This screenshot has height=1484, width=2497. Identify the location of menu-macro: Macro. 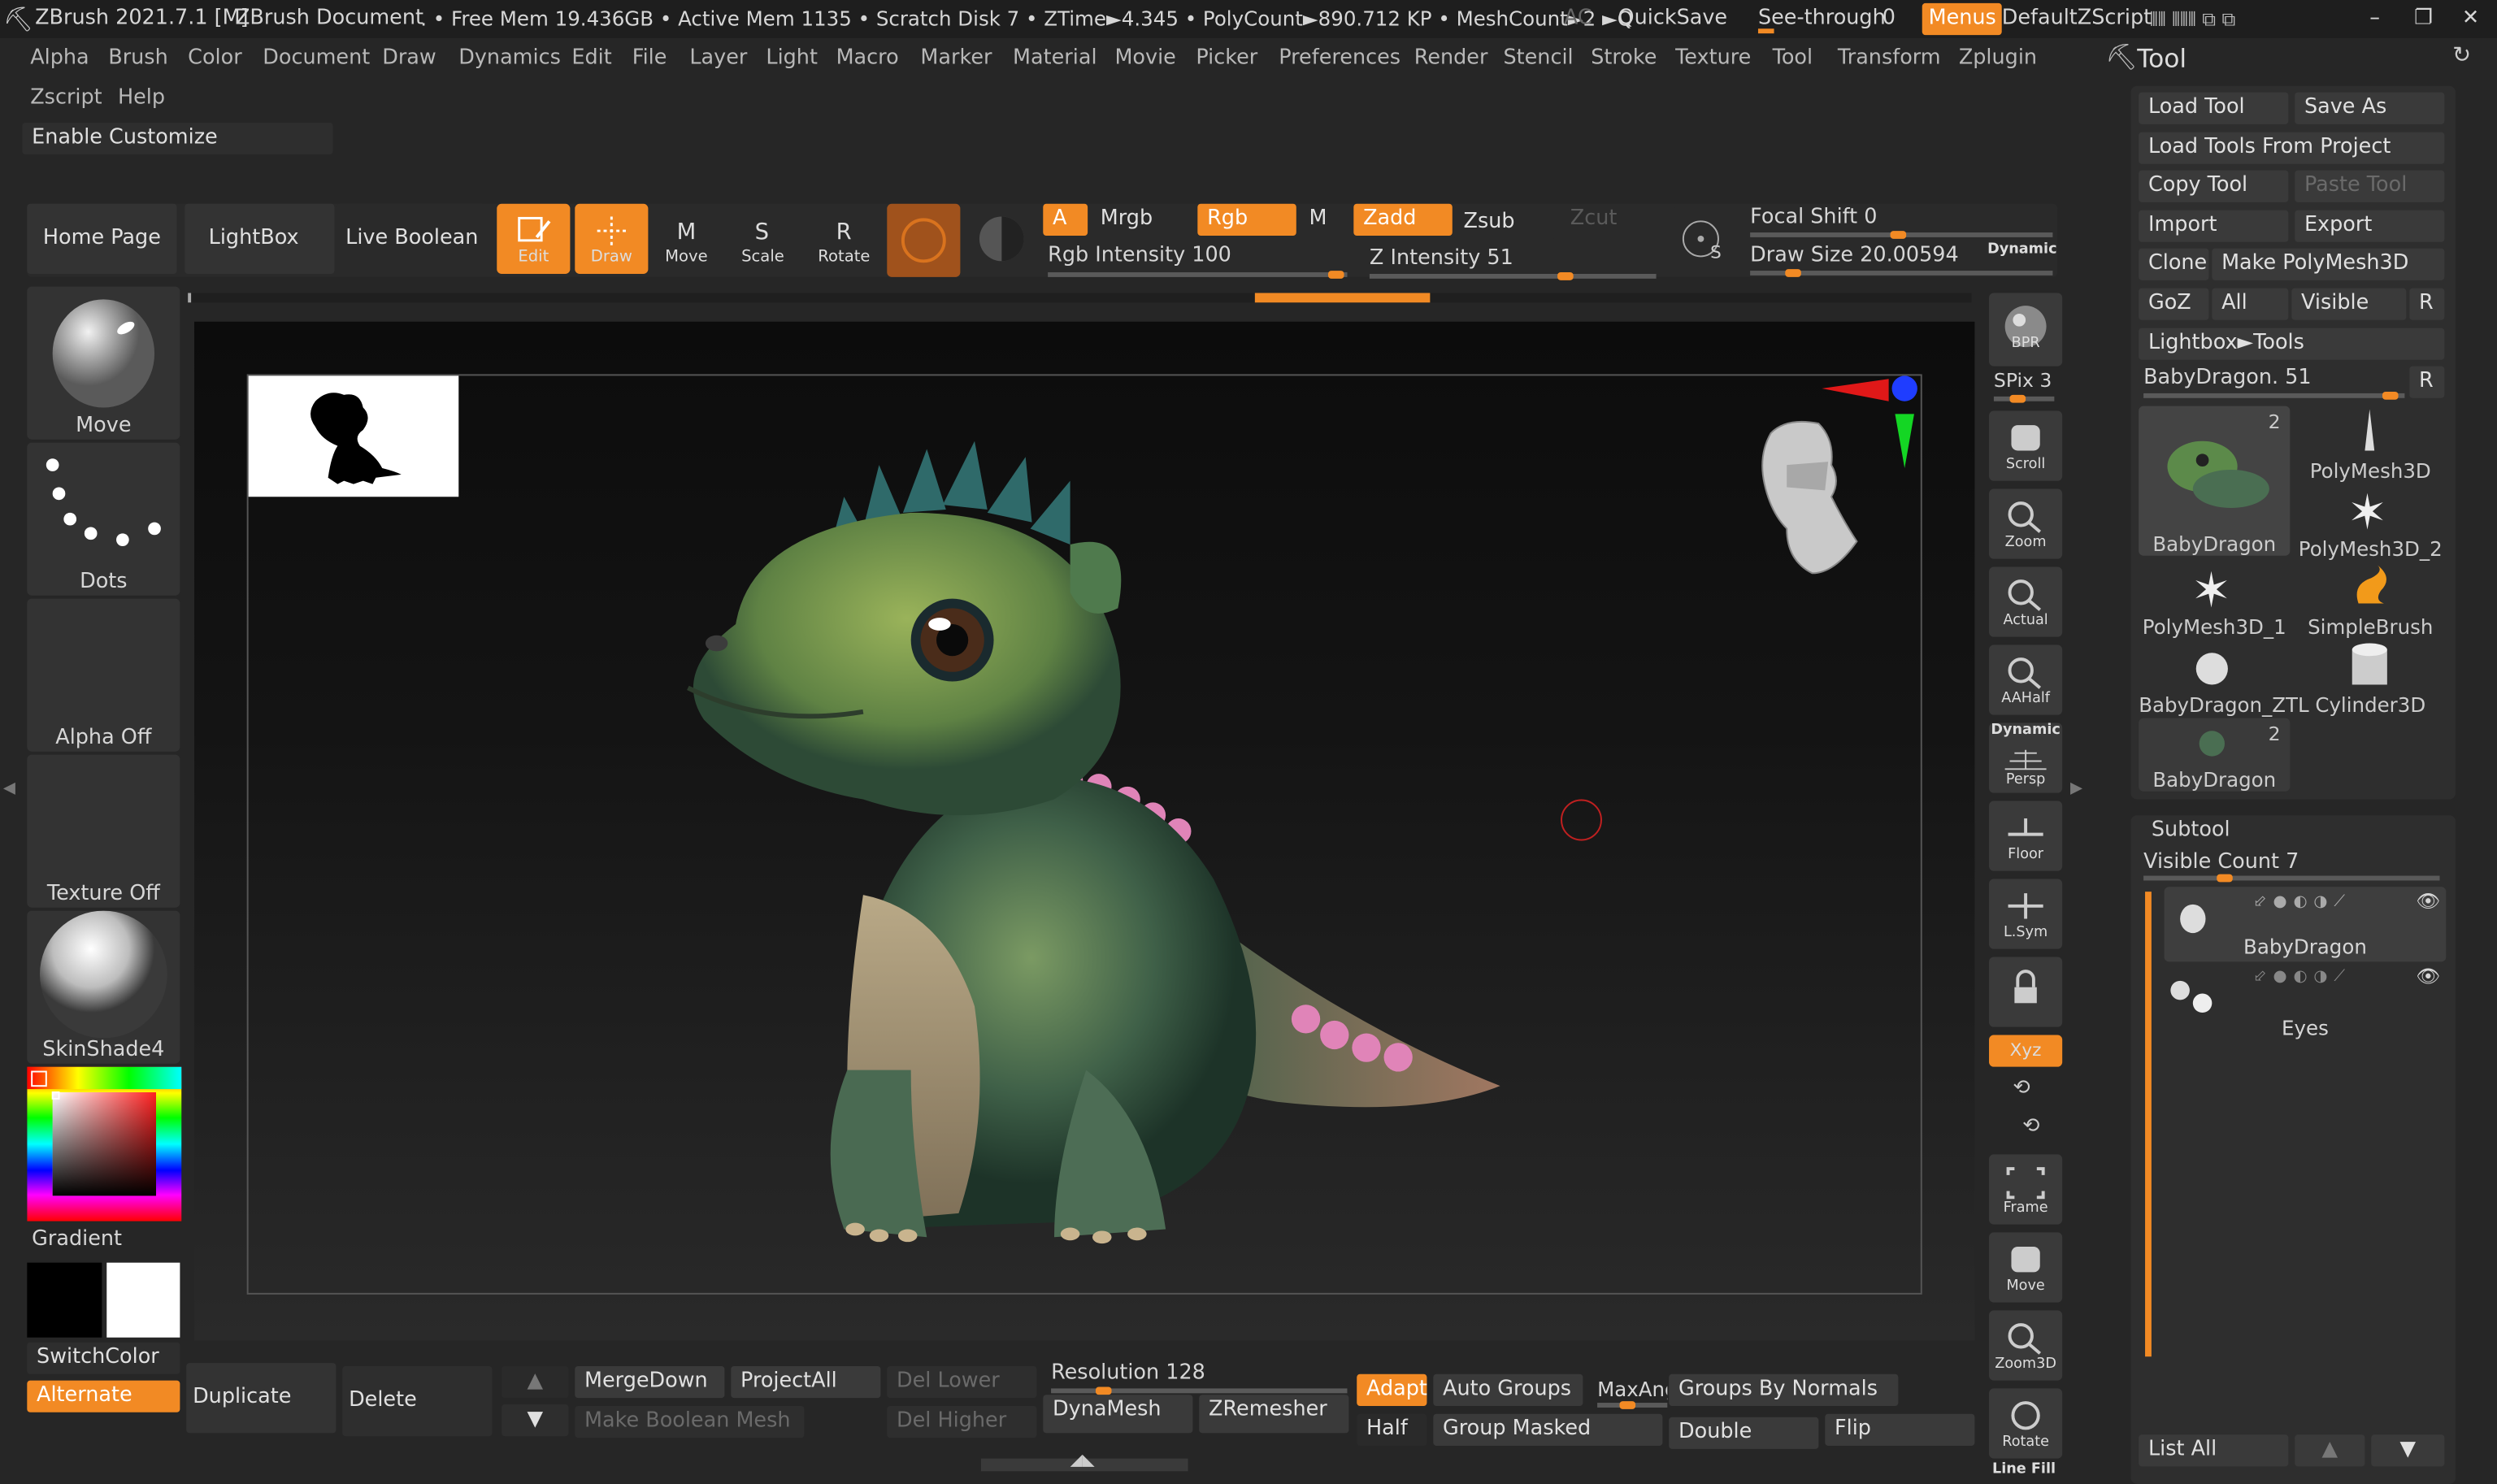
(867, 58).